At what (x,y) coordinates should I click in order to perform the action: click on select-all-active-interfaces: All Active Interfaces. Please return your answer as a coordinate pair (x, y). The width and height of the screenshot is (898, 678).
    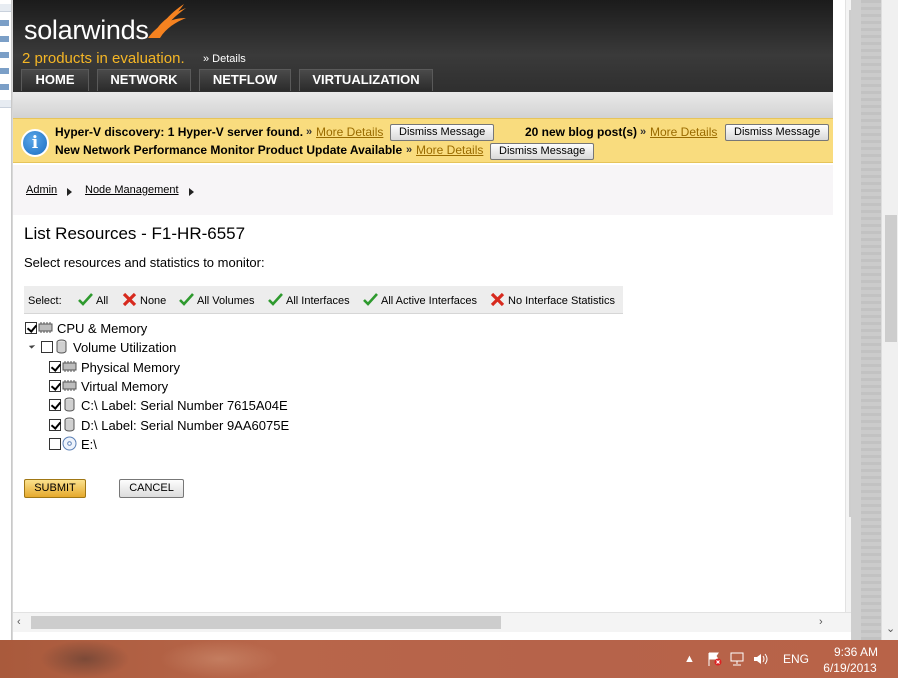
    Looking at the image, I should click on (429, 301).